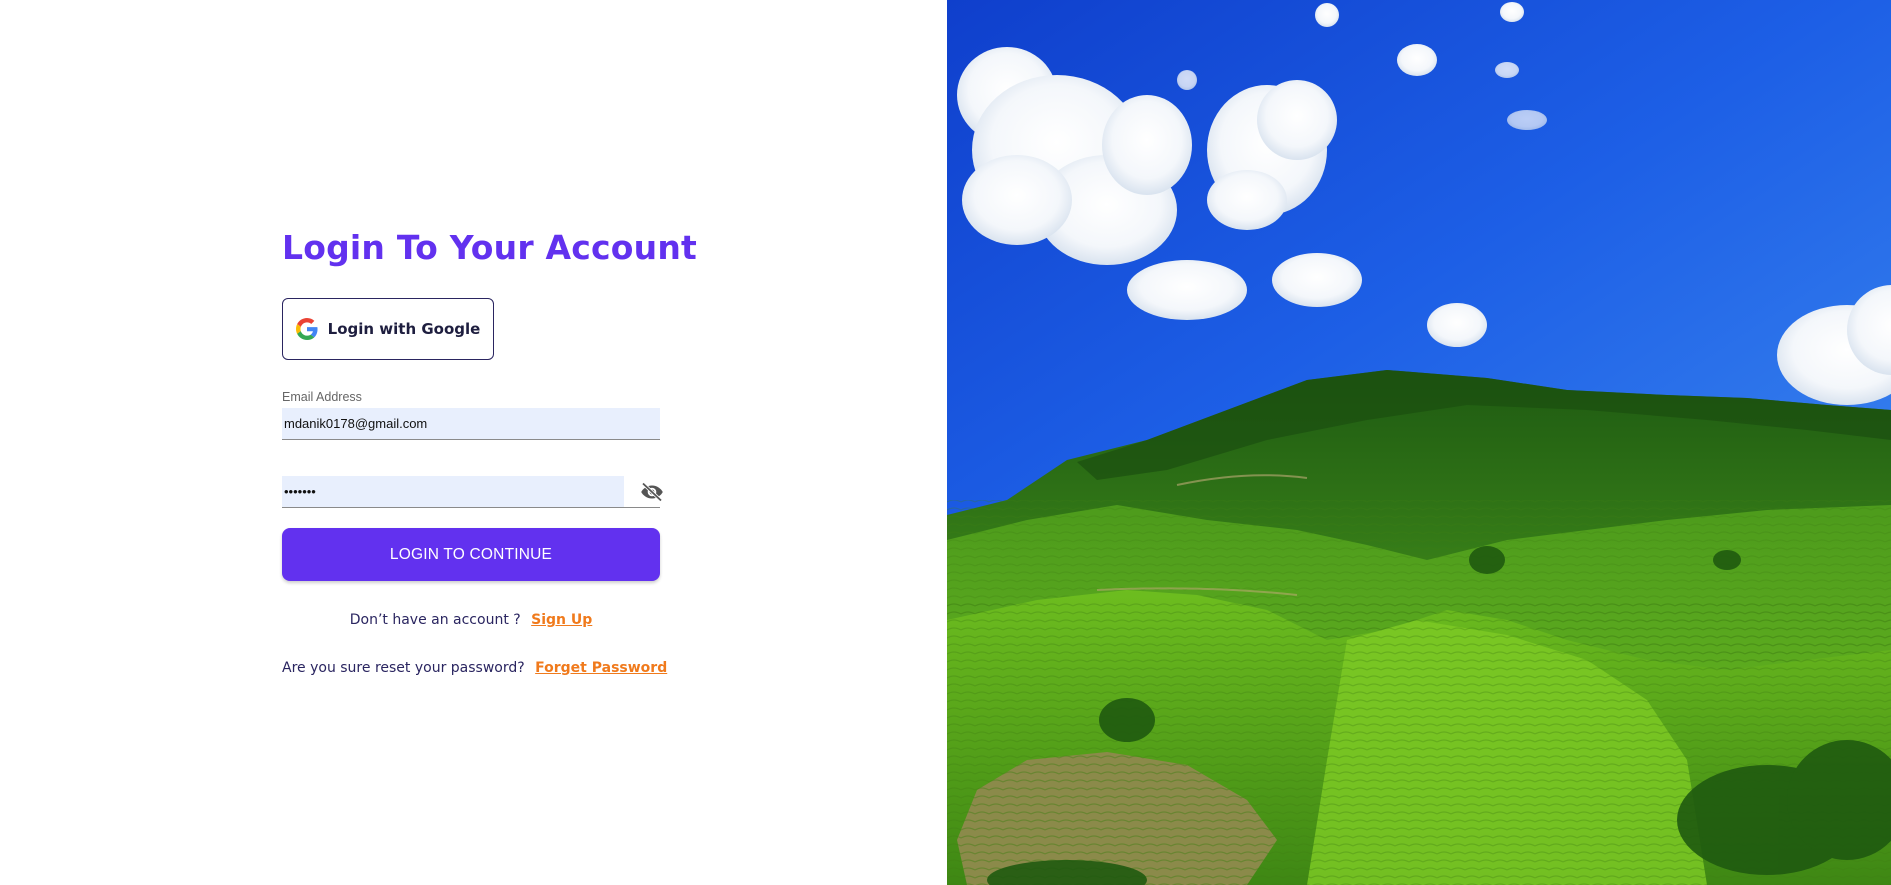 The width and height of the screenshot is (1891, 885). I want to click on signup-row: Don’t have an account ? Sign Up, so click(471, 620).